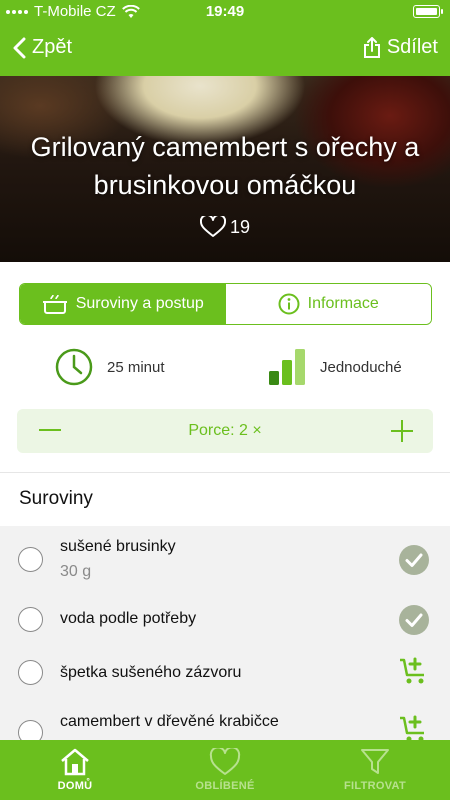 This screenshot has height=800, width=450. I want to click on likes: 19, so click(225, 227).